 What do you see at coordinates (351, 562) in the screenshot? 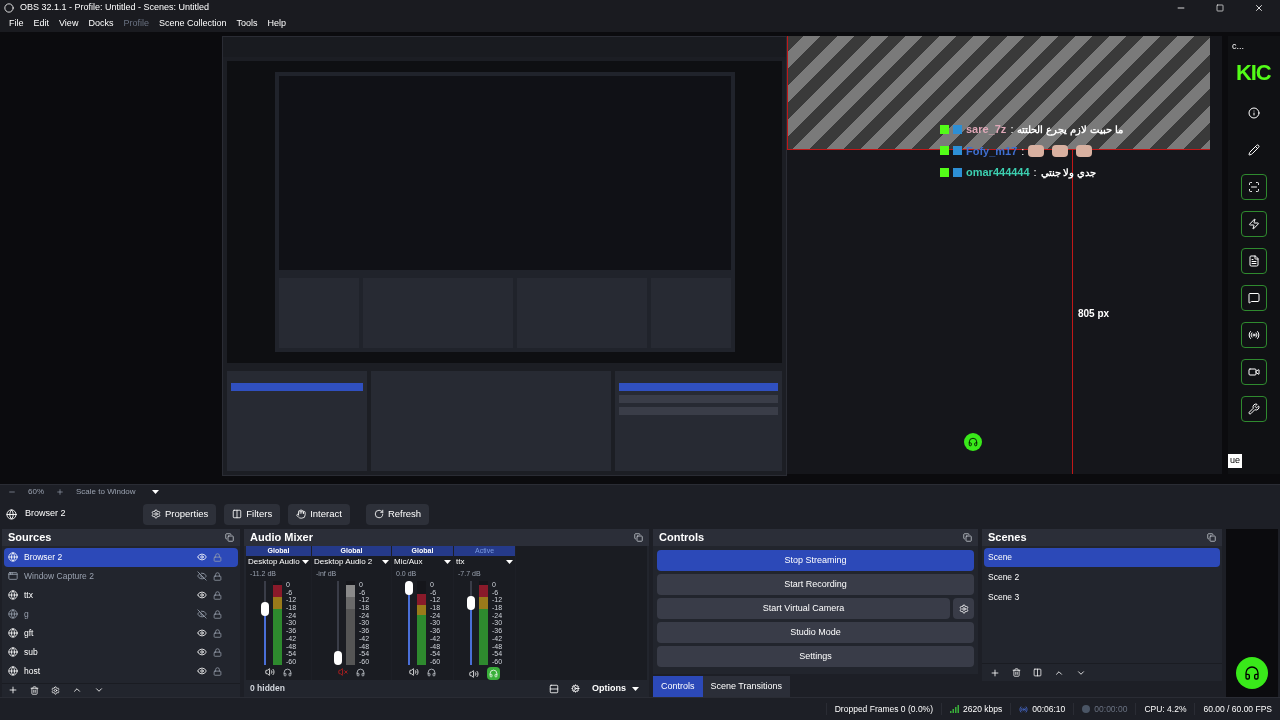
I see `channel-dropdown: Desktop Audio 2` at bounding box center [351, 562].